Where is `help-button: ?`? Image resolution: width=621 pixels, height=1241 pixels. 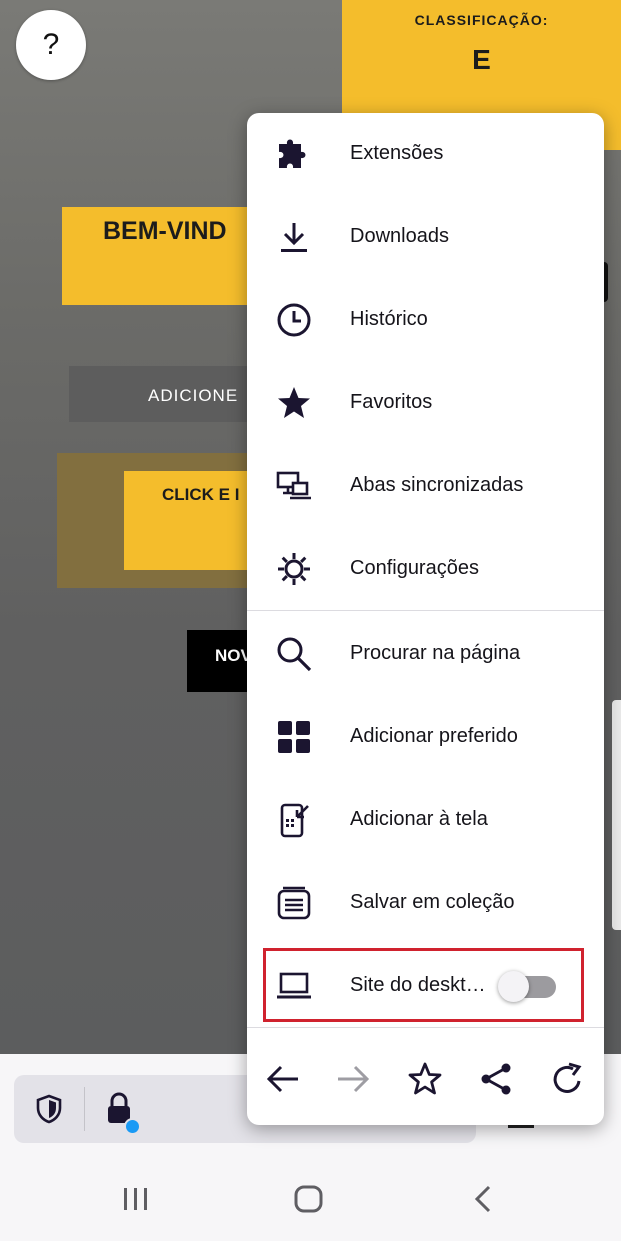
help-button: ? is located at coordinates (51, 45).